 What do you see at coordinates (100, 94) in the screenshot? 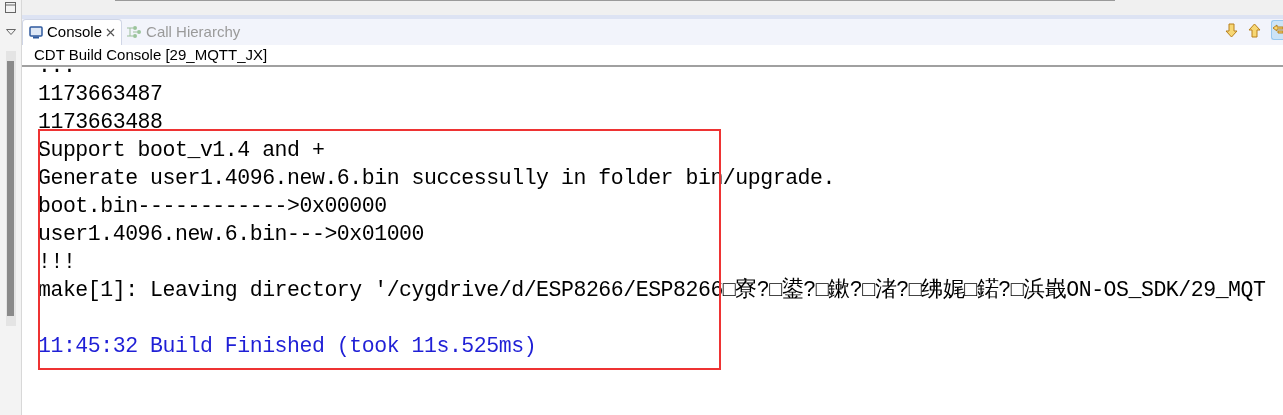
I see `console-line: 1173663487` at bounding box center [100, 94].